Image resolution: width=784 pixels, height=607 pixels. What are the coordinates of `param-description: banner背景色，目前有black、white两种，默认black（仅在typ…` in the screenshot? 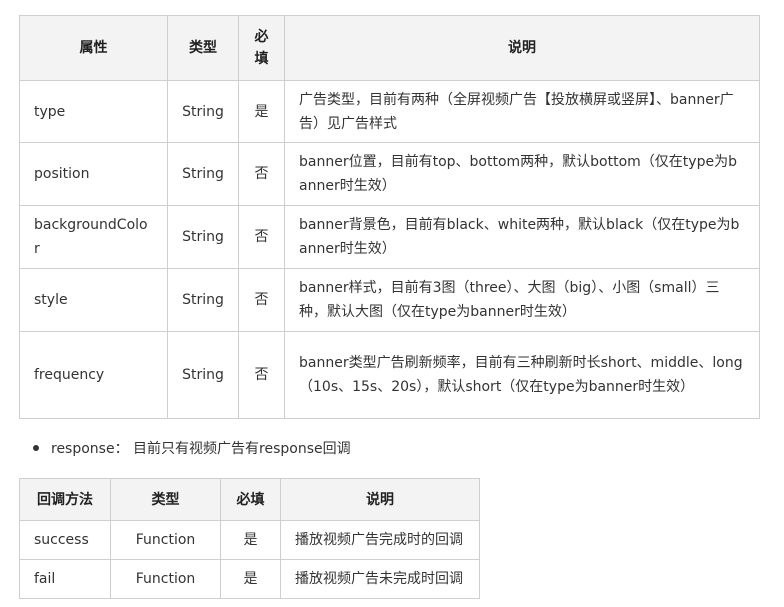 It's located at (522, 237).